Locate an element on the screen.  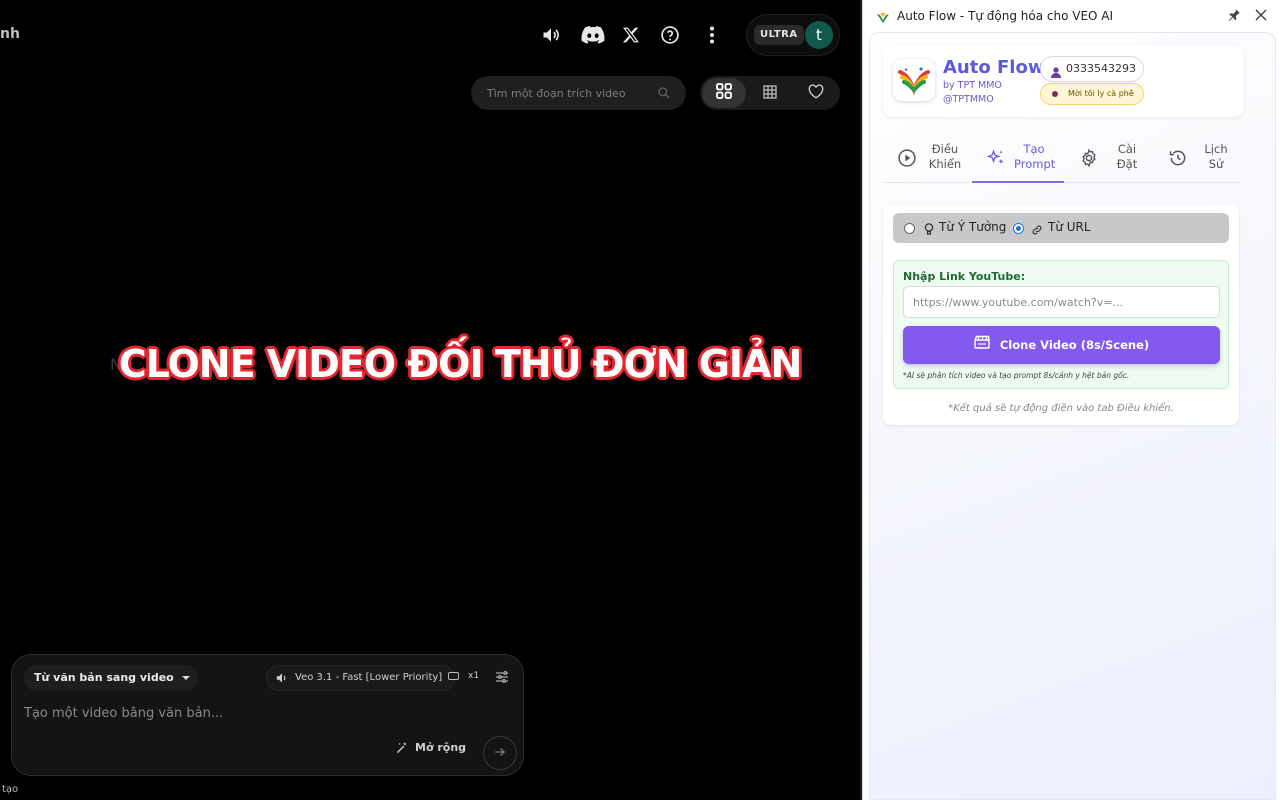
discord-icon is located at coordinates (593, 35).